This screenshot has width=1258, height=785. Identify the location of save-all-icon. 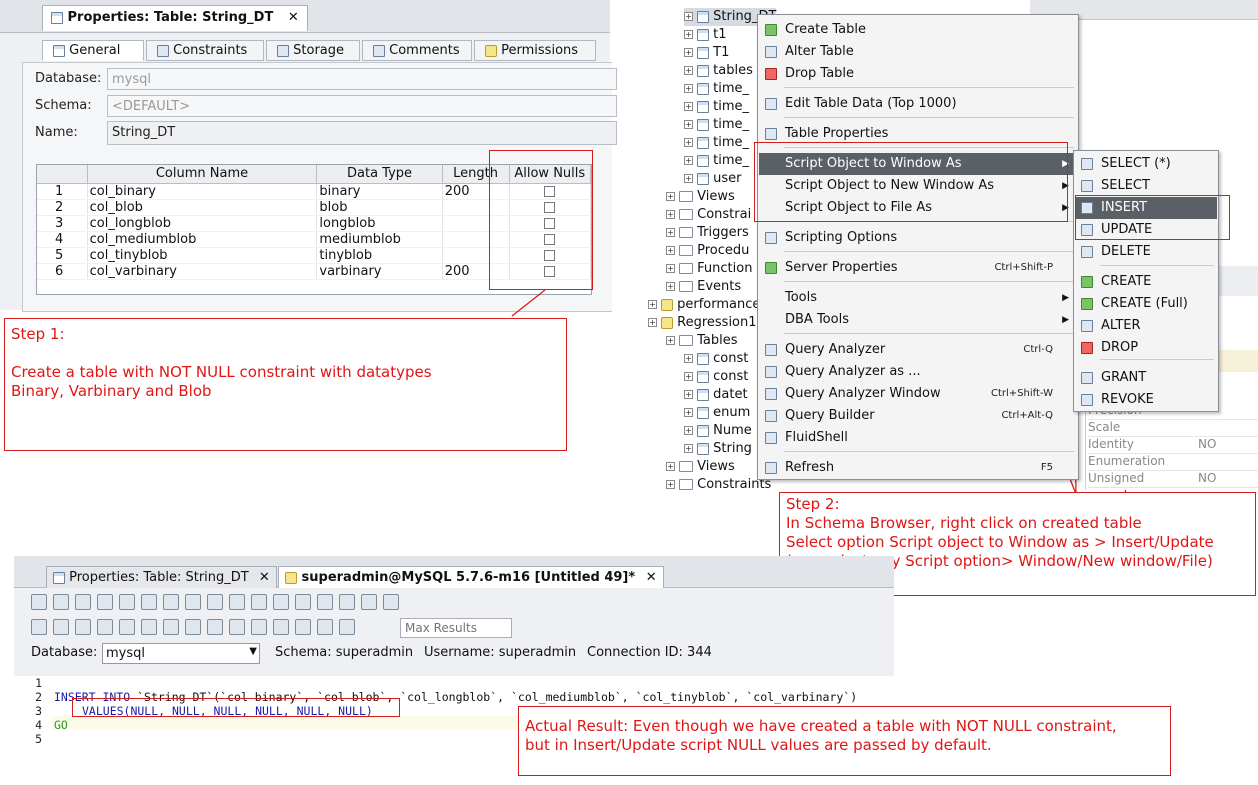
(127, 602).